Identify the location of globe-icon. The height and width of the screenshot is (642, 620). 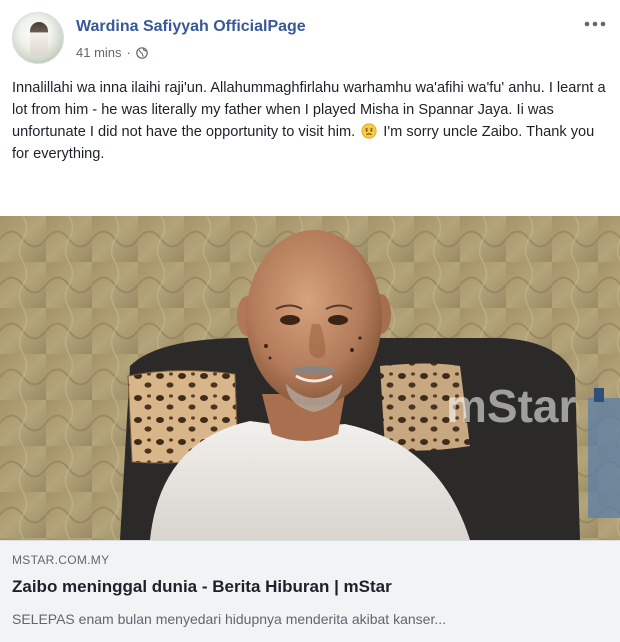
(142, 52).